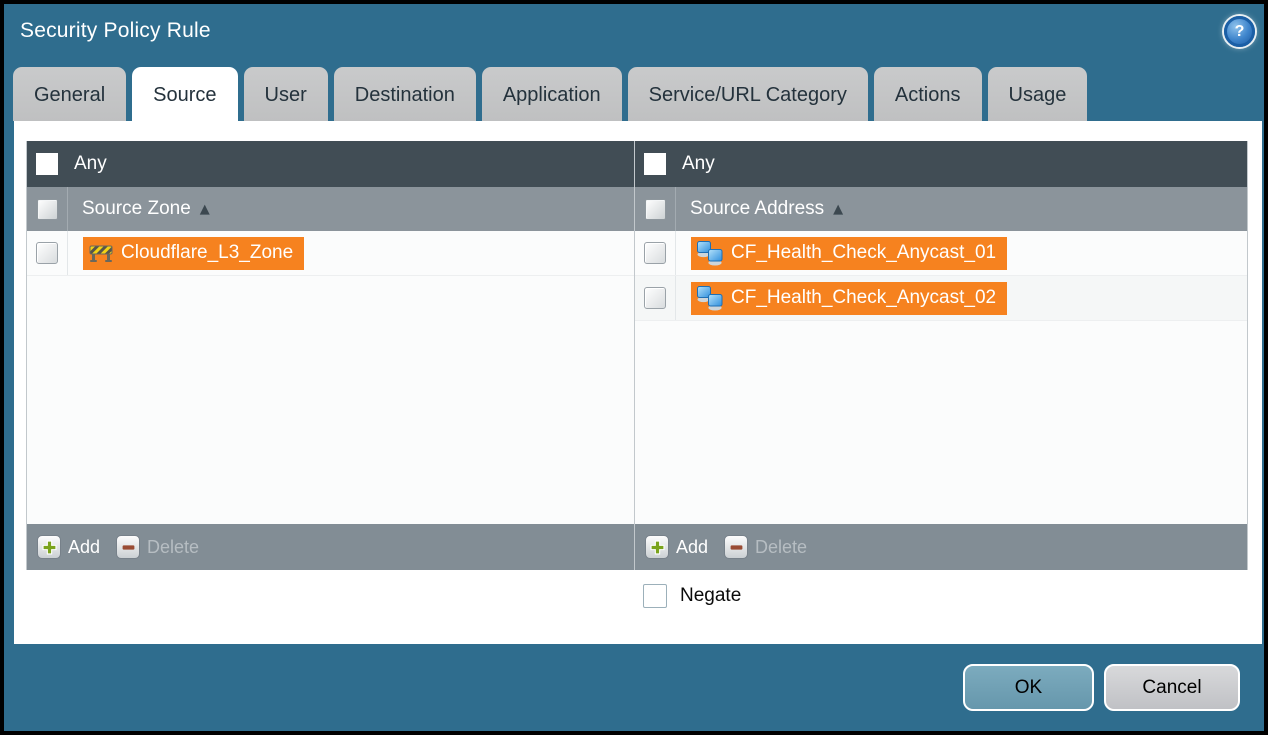 The height and width of the screenshot is (735, 1268). What do you see at coordinates (285, 94) in the screenshot?
I see `tab-user: User` at bounding box center [285, 94].